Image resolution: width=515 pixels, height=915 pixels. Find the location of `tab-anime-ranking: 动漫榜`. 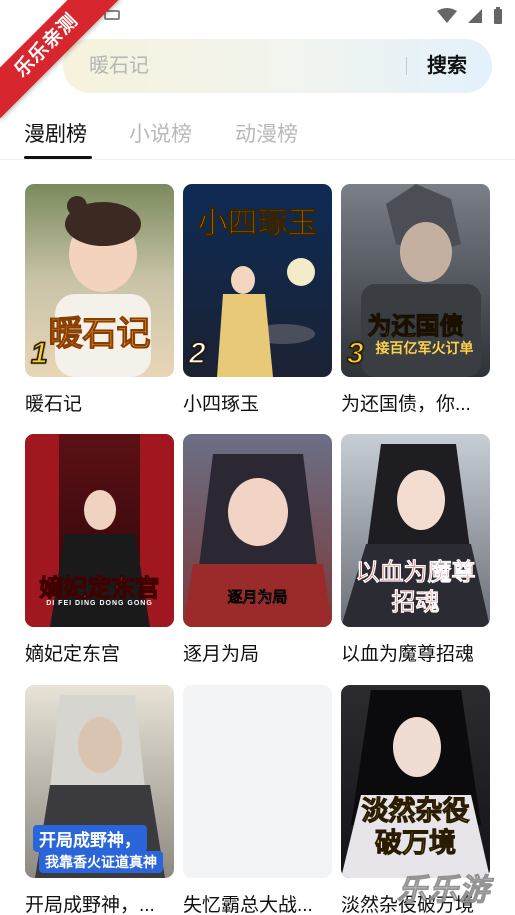

tab-anime-ranking: 动漫榜 is located at coordinates (266, 133).